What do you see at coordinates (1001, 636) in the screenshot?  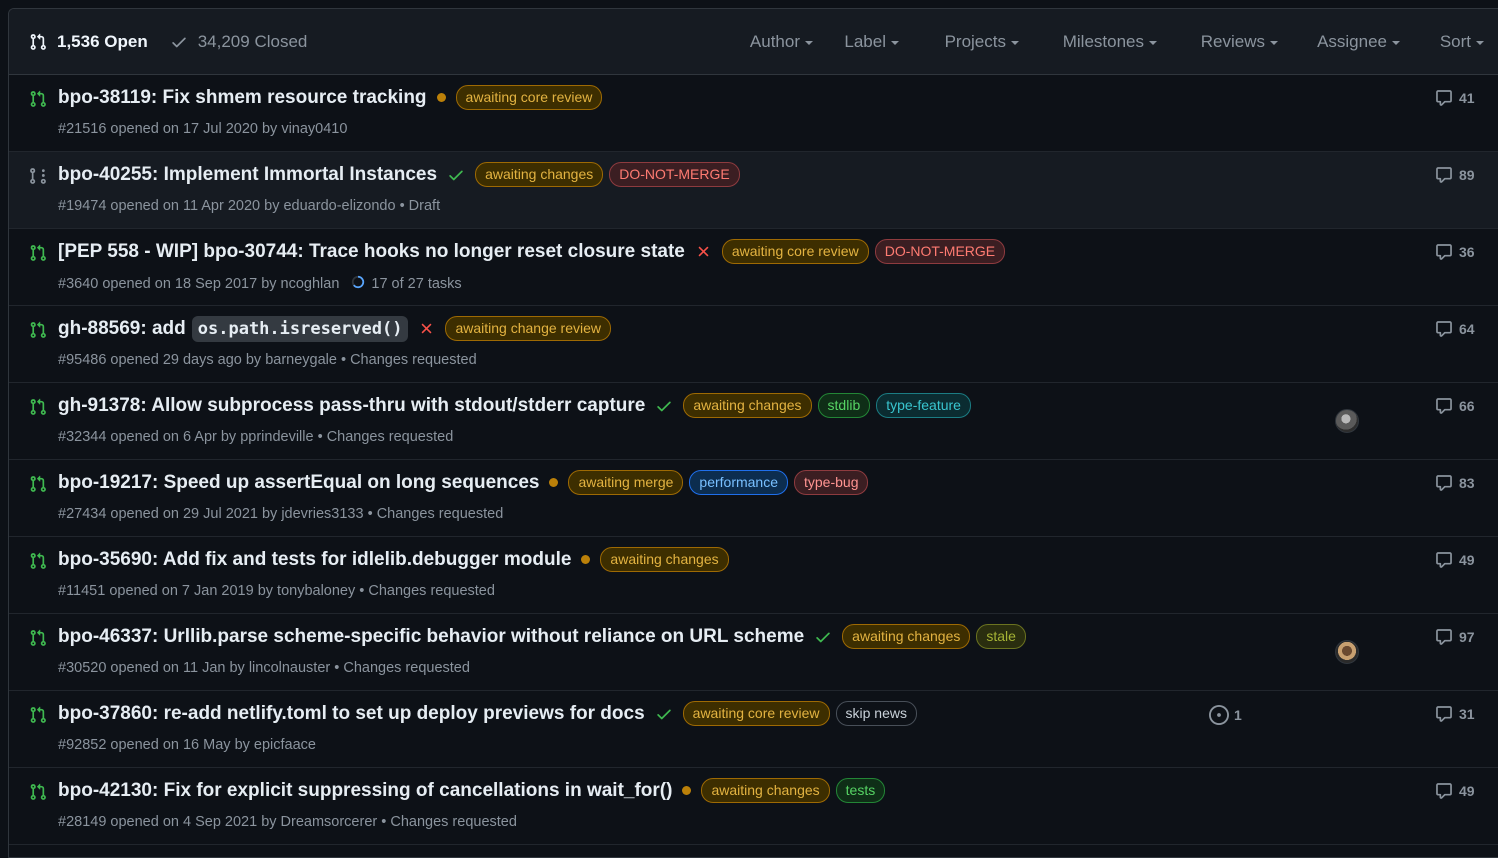 I see `pr-label: stale` at bounding box center [1001, 636].